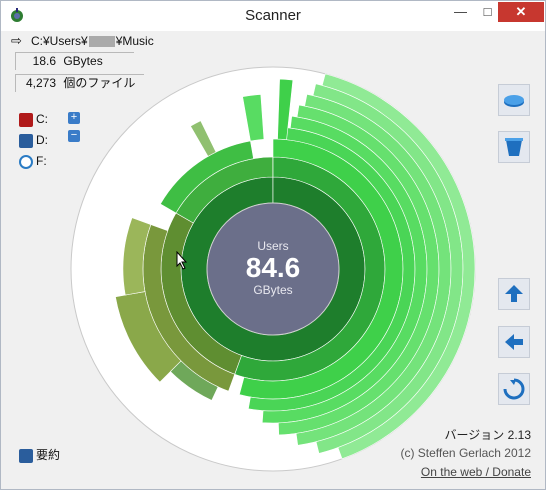 The image size is (546, 490). What do you see at coordinates (182, 260) in the screenshot?
I see `mouse-cursor-icon` at bounding box center [182, 260].